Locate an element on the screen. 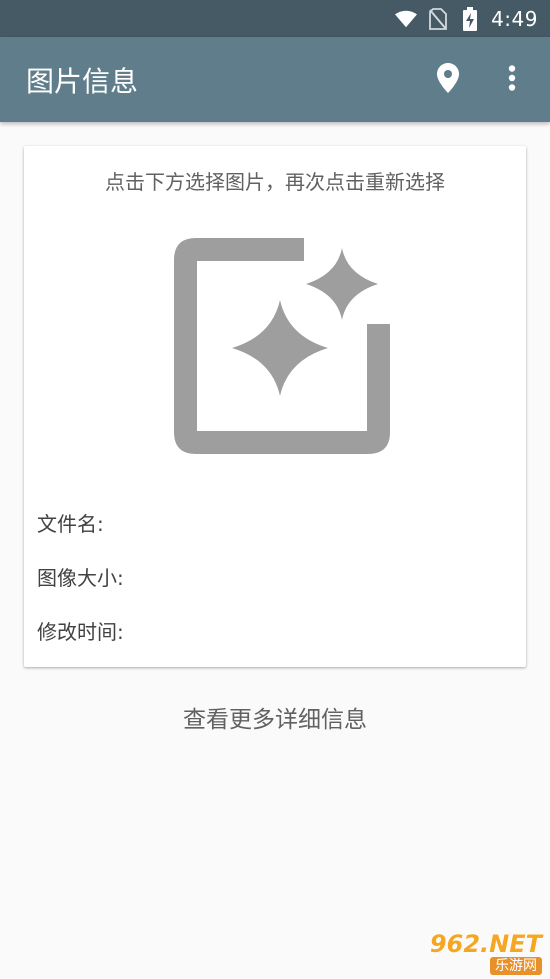 The height and width of the screenshot is (979, 550). select-image-hint: 点击下方选择图片，再次点击重新选择 is located at coordinates (275, 182).